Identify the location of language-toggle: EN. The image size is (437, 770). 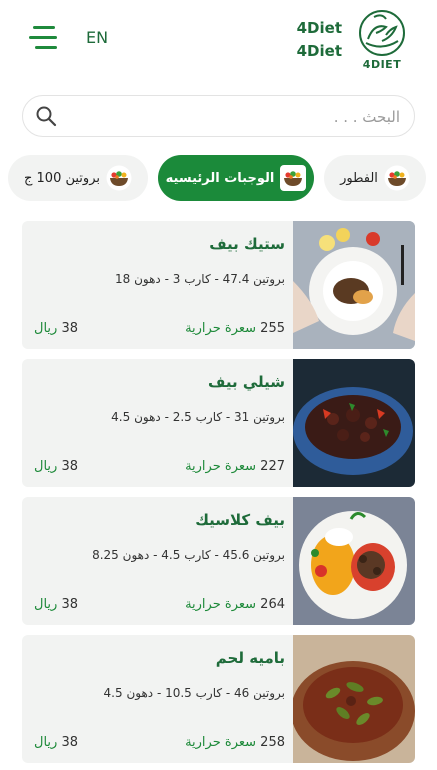
(97, 37).